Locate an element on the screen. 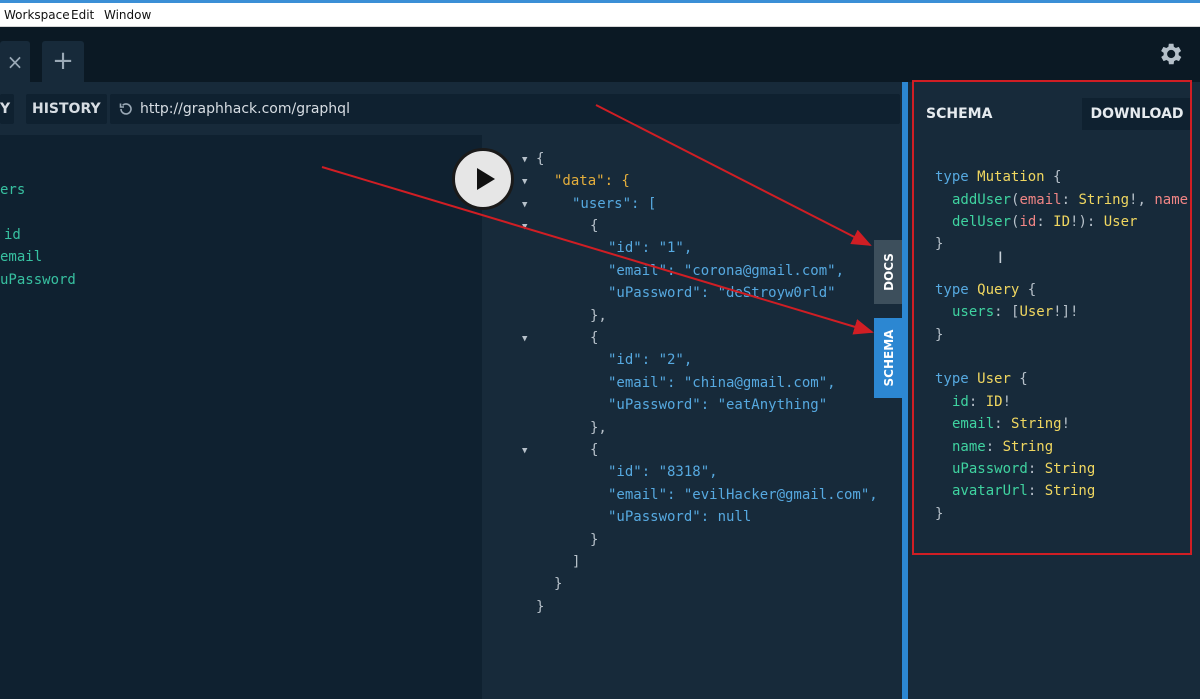 This screenshot has width=1200, height=699. arrow-to-schema is located at coordinates (597, 250).